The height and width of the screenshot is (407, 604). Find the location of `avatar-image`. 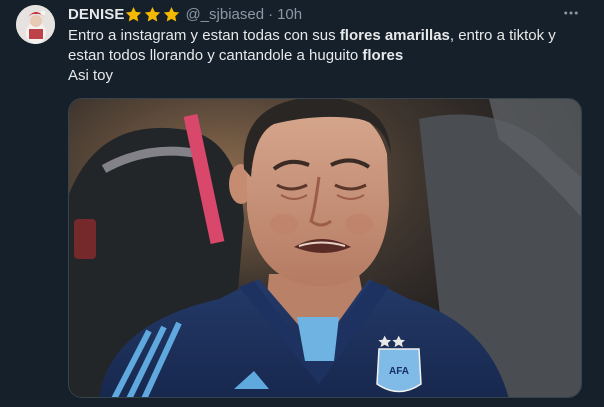

avatar-image is located at coordinates (35, 24).